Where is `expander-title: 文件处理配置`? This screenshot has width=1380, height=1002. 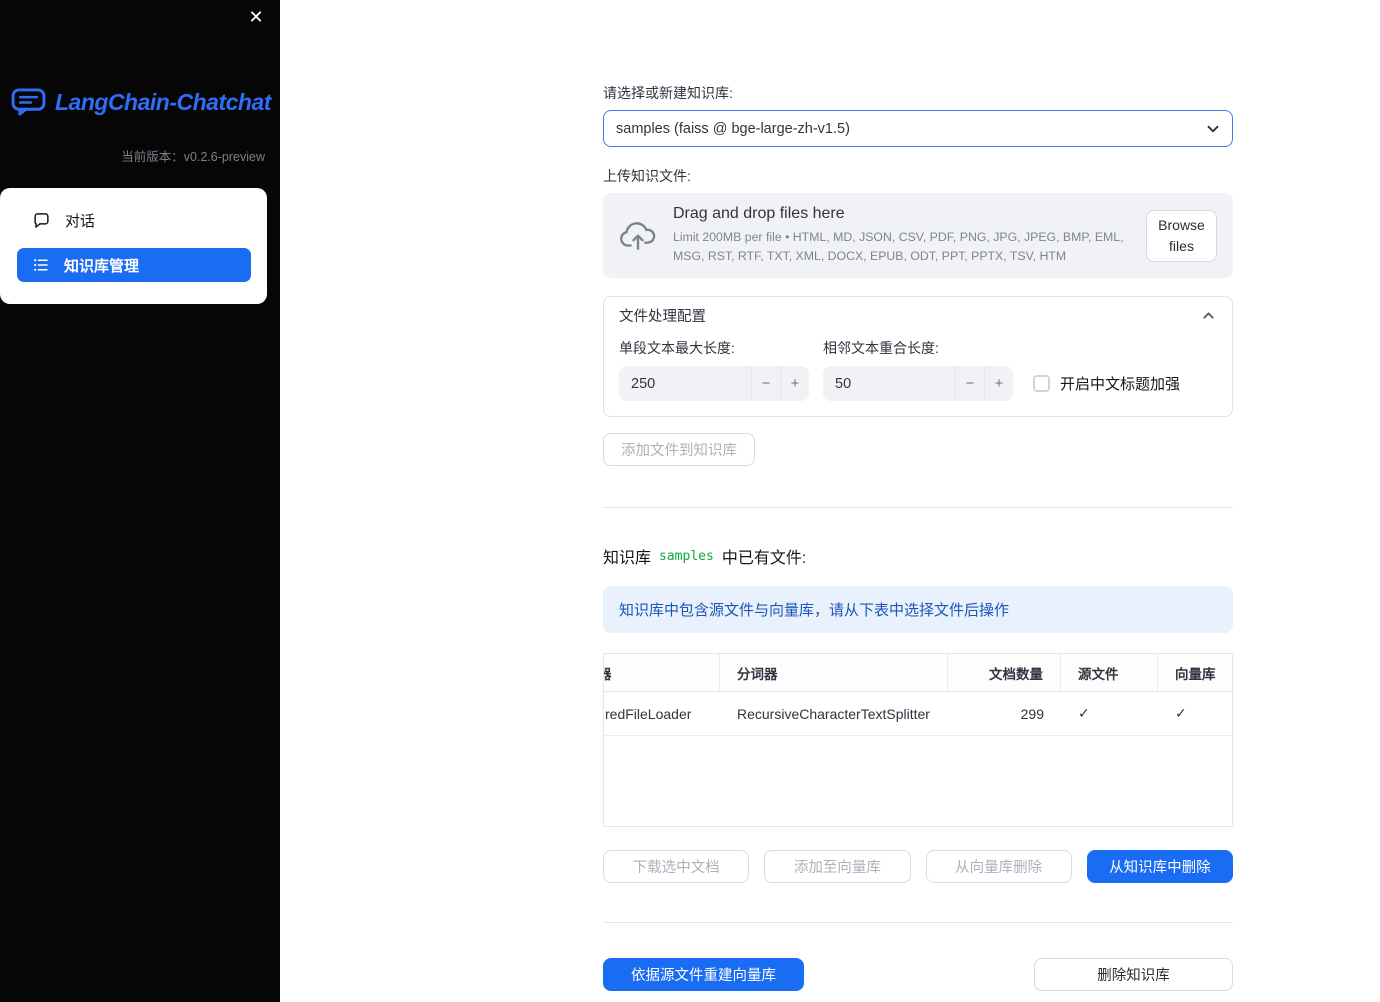 expander-title: 文件处理配置 is located at coordinates (662, 317).